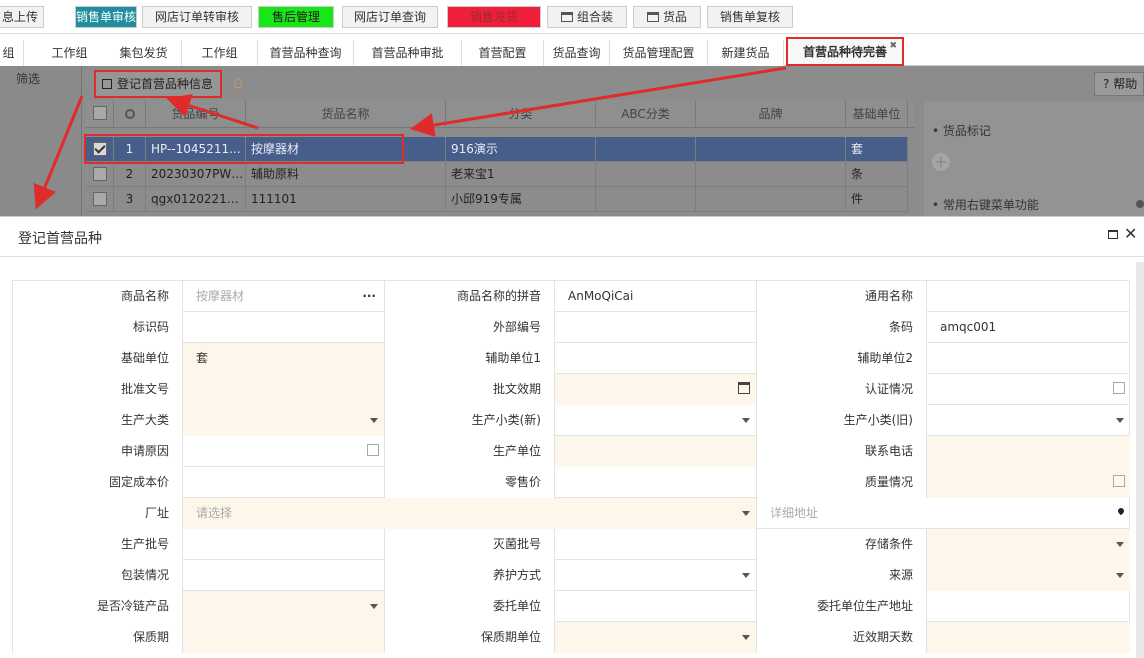 Image resolution: width=1144 pixels, height=658 pixels. I want to click on top-tab-8: 销售单复核, so click(750, 17).